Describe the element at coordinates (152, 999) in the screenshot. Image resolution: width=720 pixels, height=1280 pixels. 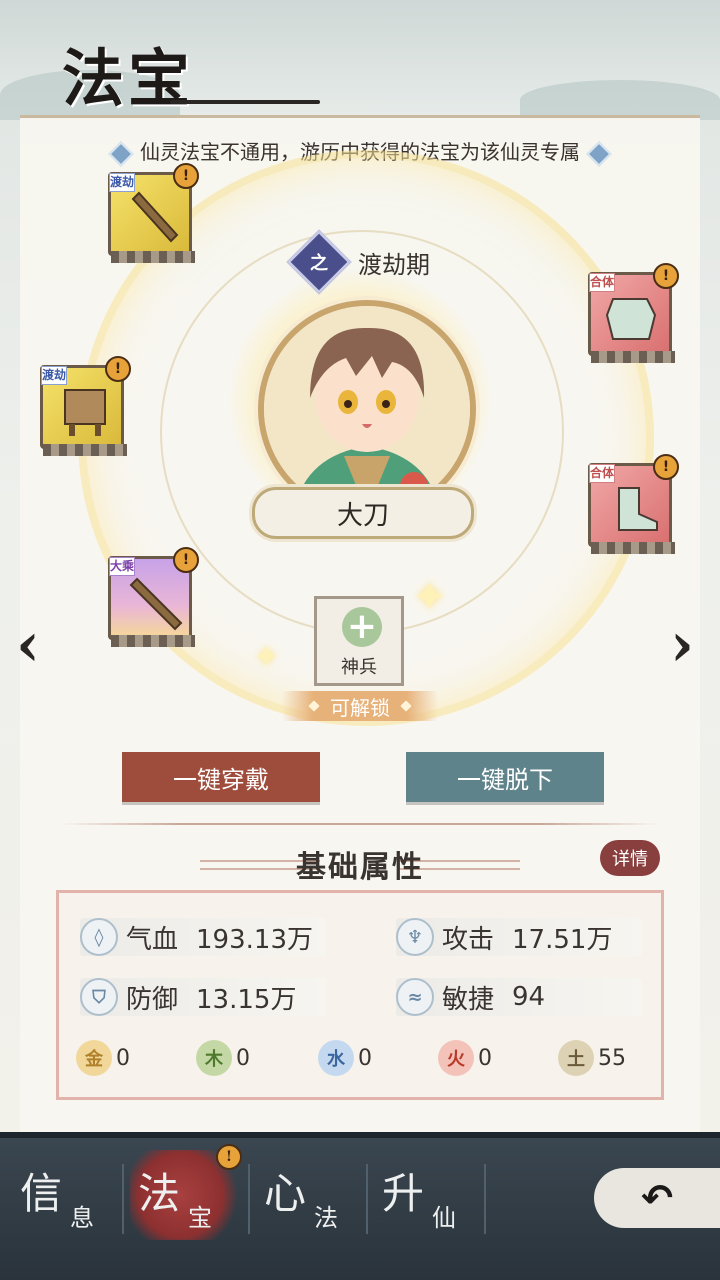
I see `stat-name: 防御` at that location.